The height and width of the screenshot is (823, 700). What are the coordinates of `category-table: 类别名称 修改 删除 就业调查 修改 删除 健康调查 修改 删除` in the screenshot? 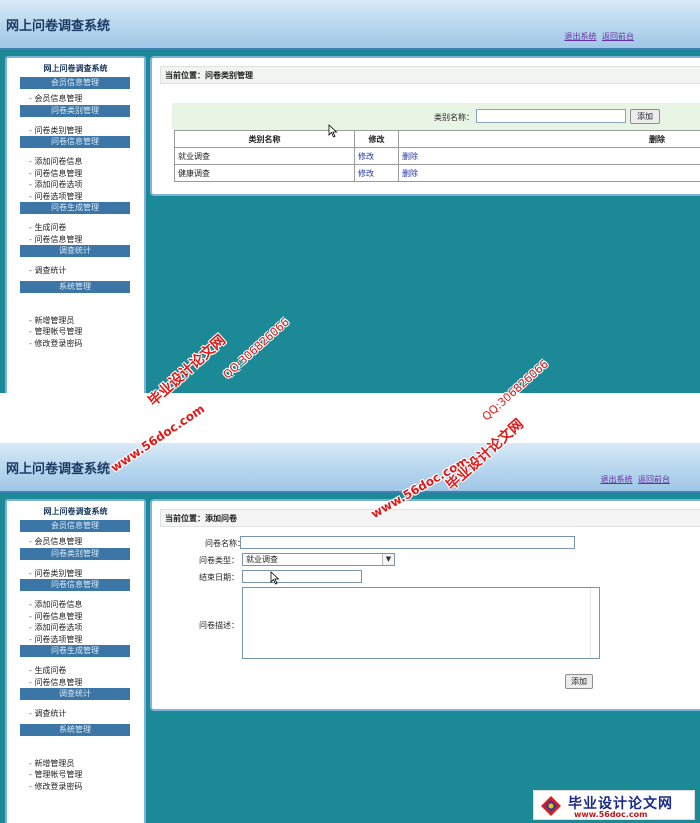 It's located at (437, 156).